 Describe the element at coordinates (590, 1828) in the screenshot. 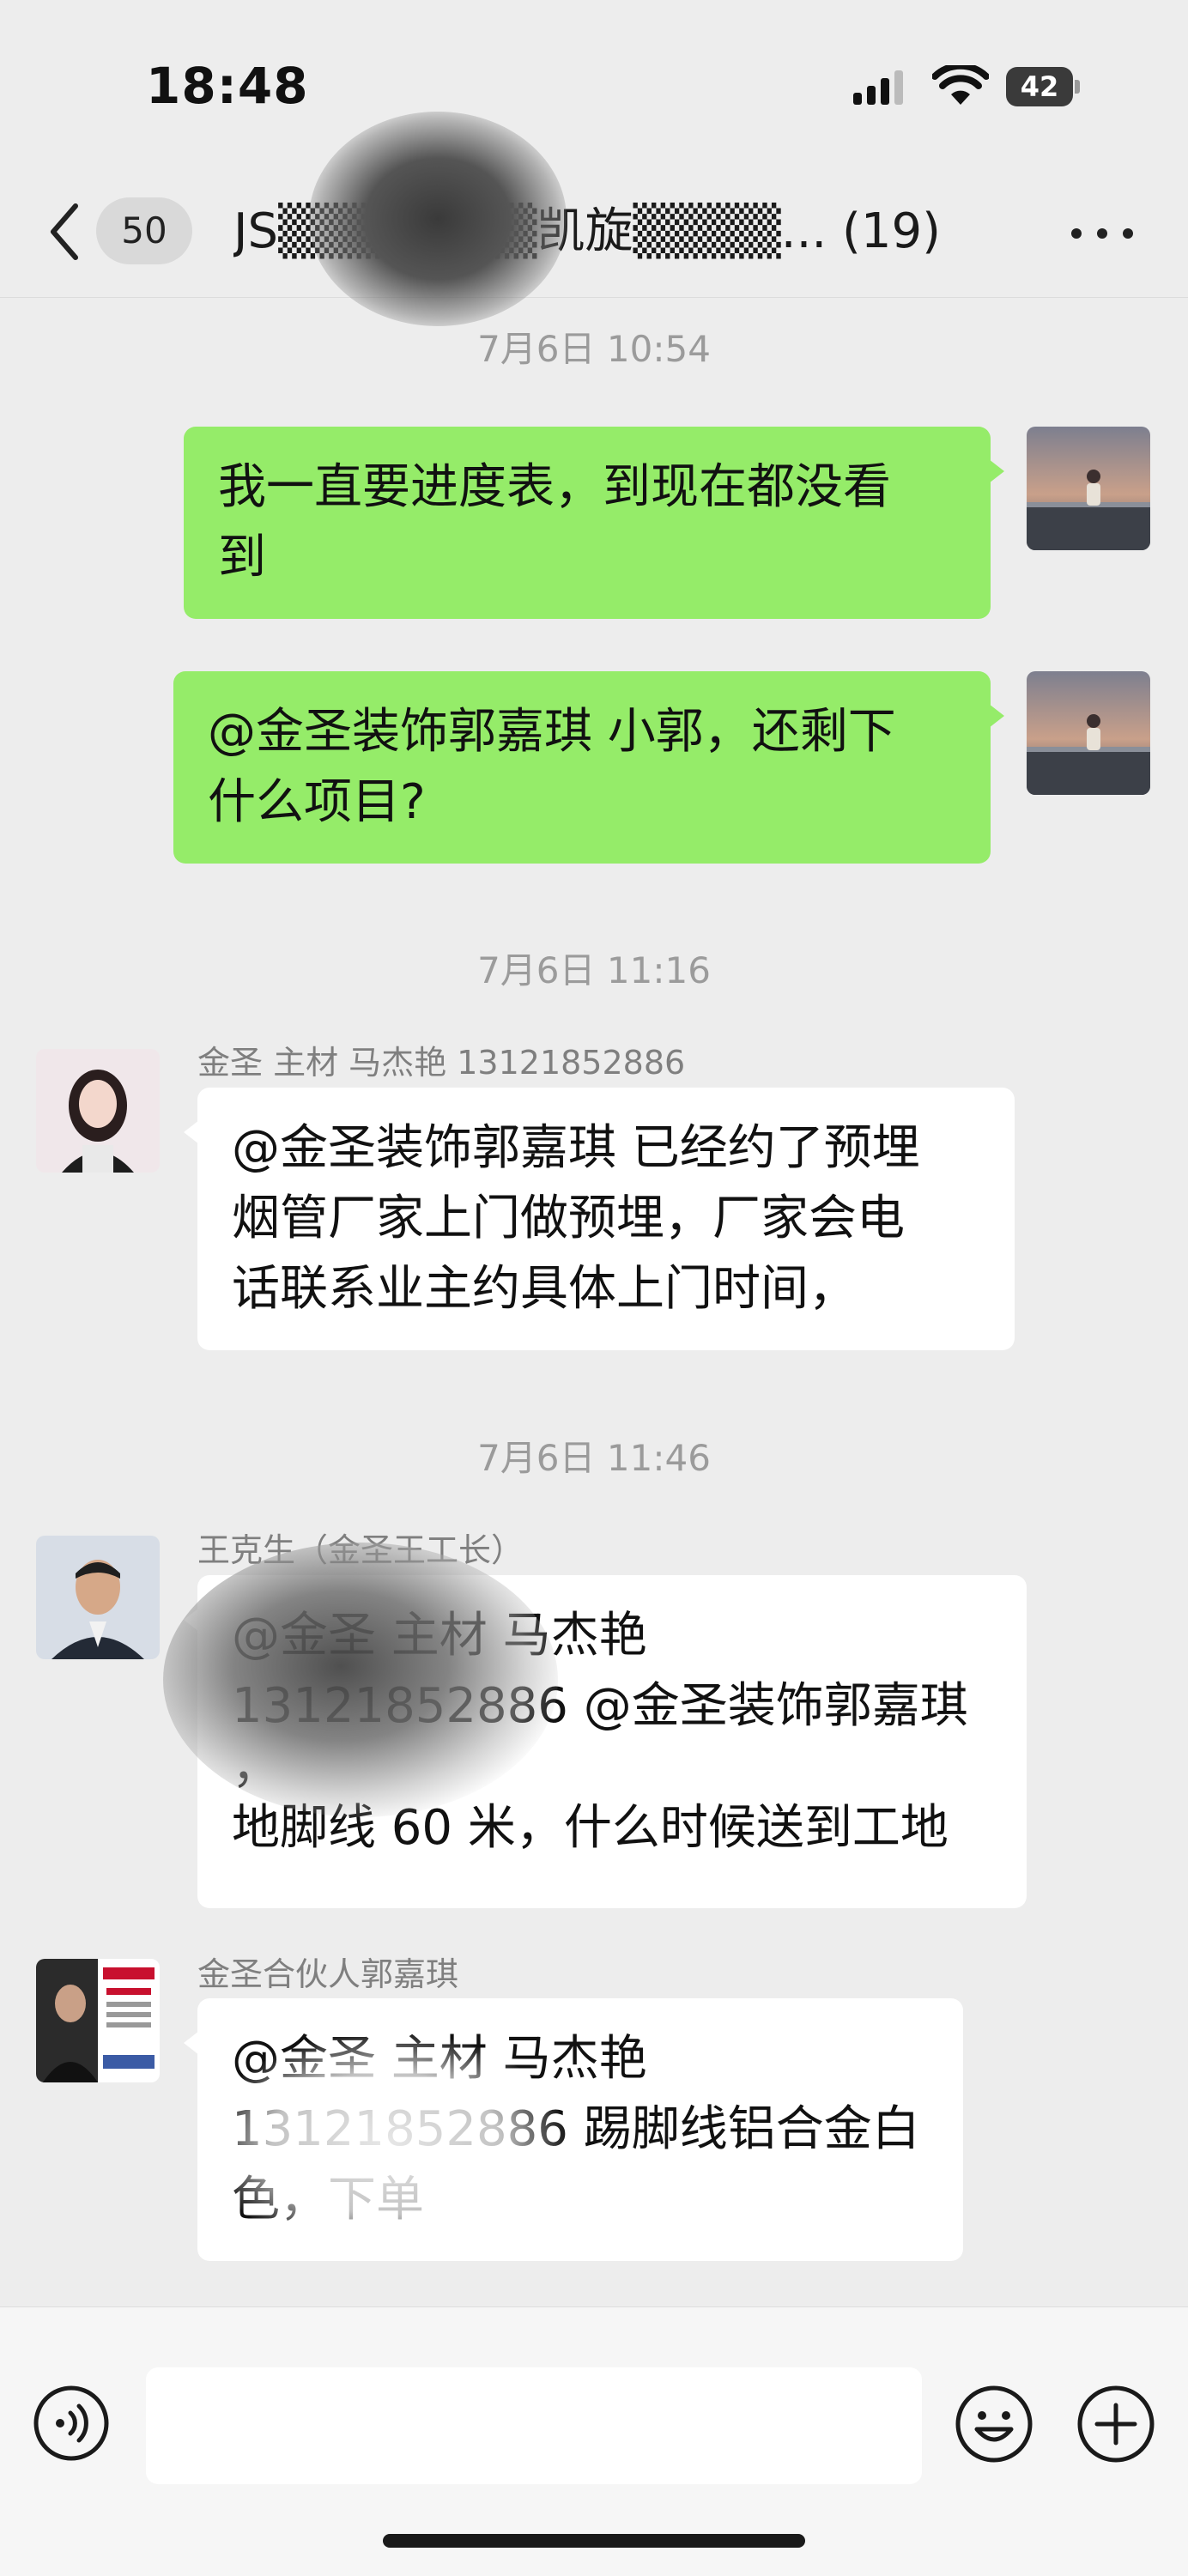

I see `message-line: 地脚线 60 米，什么时候送到工地` at that location.